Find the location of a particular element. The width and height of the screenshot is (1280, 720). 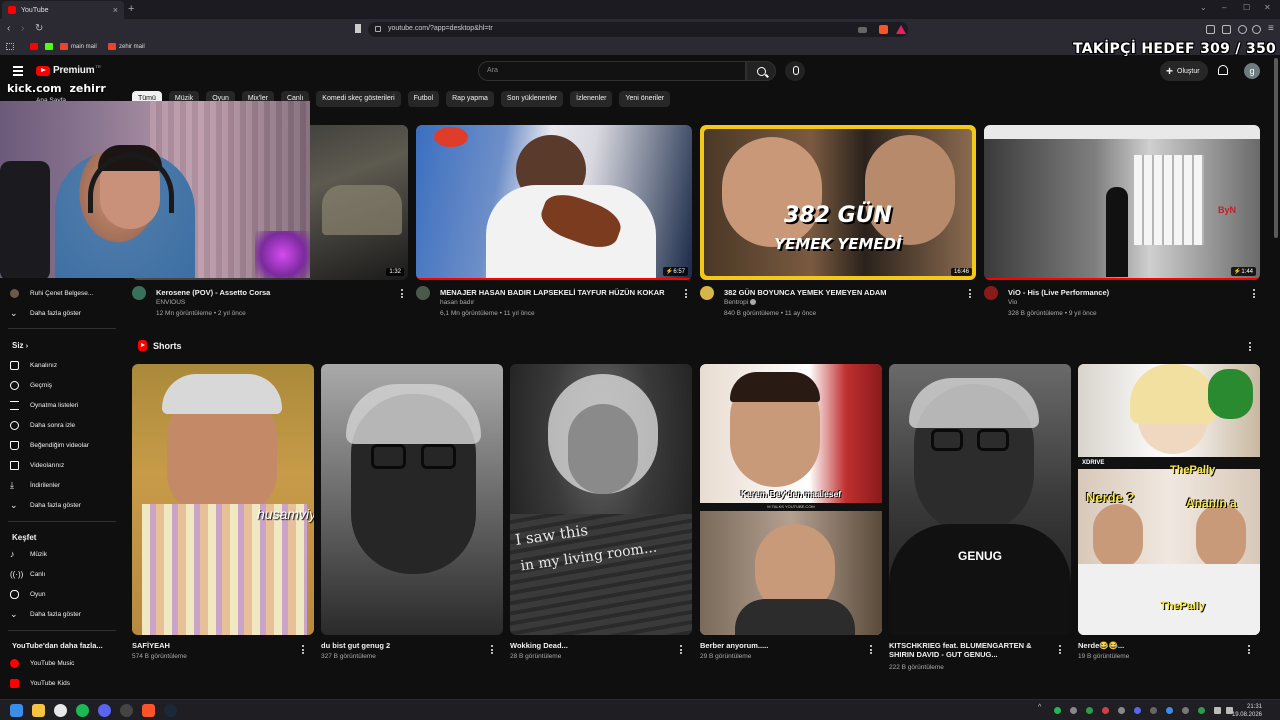

video-title: ViO - His (Live Performance) is located at coordinates (1058, 292).